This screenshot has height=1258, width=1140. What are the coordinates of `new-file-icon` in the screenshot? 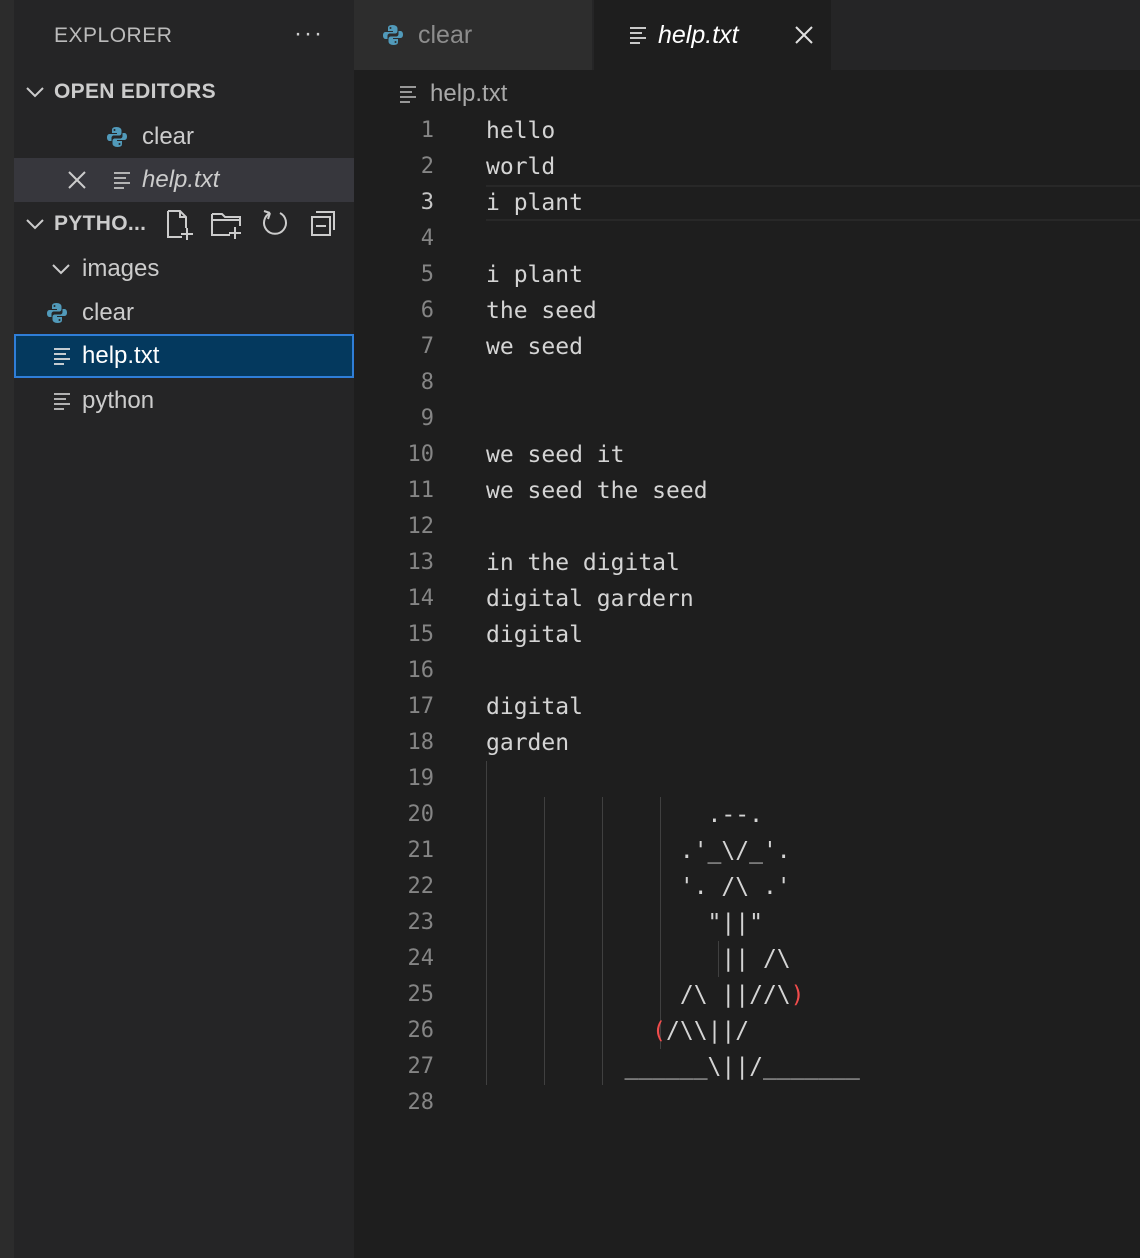 It's located at (179, 224).